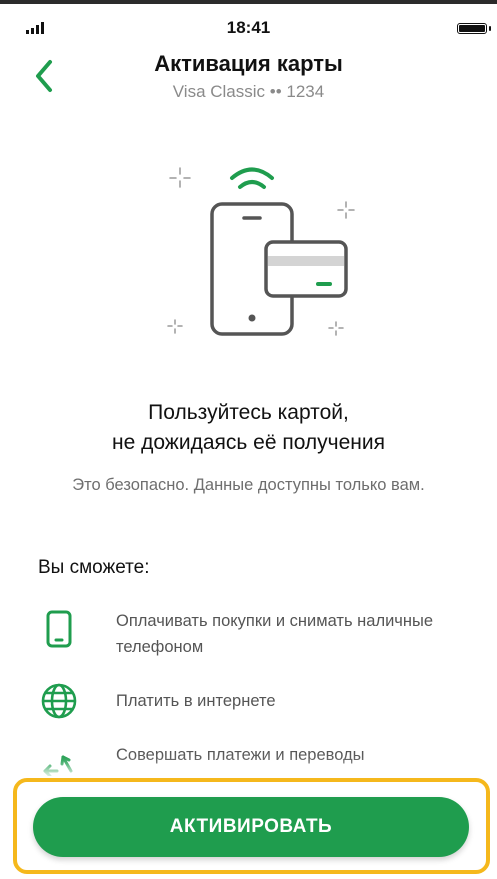 The image size is (497, 879). What do you see at coordinates (240, 755) in the screenshot?
I see `feature-label: Совершать платежи и переводы` at bounding box center [240, 755].